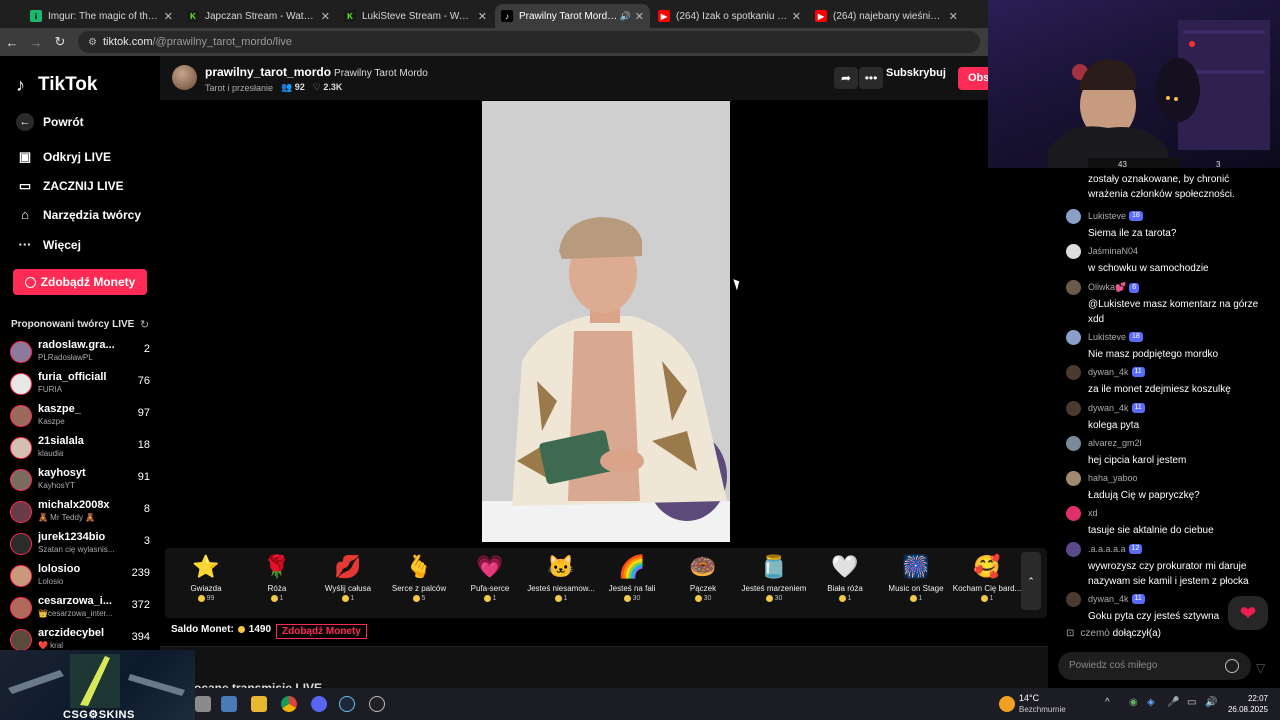 The image size is (1280, 720). Describe the element at coordinates (352, 598) in the screenshot. I see `gift-price-value: 1` at that location.